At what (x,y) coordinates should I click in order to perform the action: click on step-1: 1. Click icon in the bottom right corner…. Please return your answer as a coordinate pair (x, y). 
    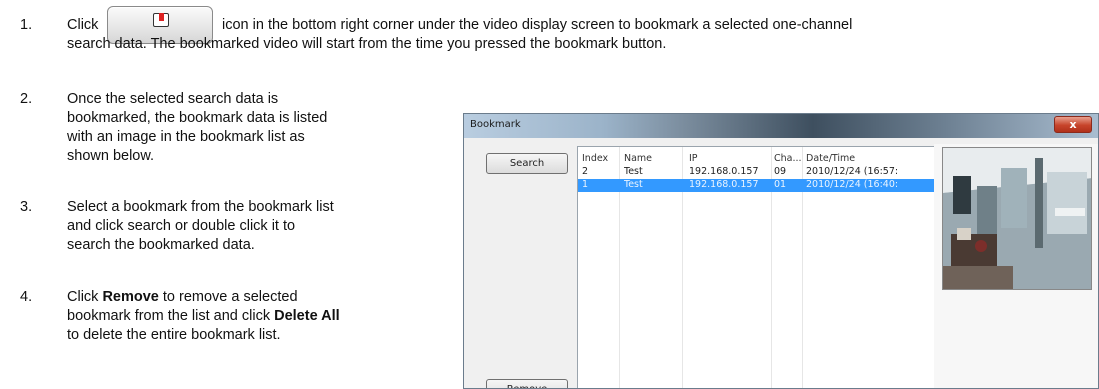
    Looking at the image, I should click on (549, 32).